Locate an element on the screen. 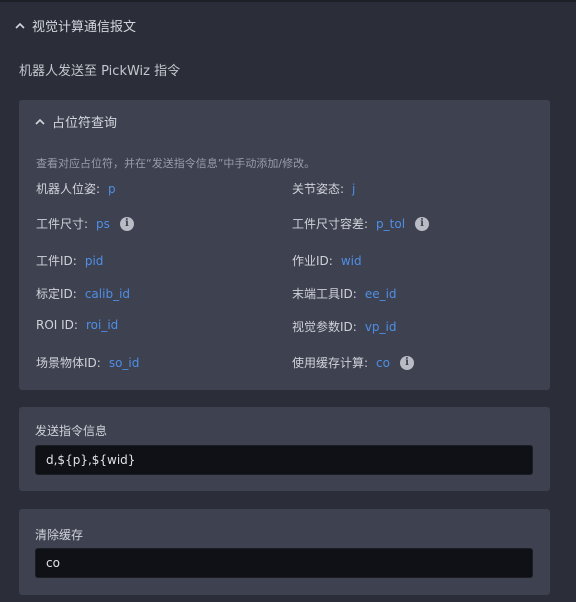  section-title: 视觉计算通信报文 is located at coordinates (84, 27).